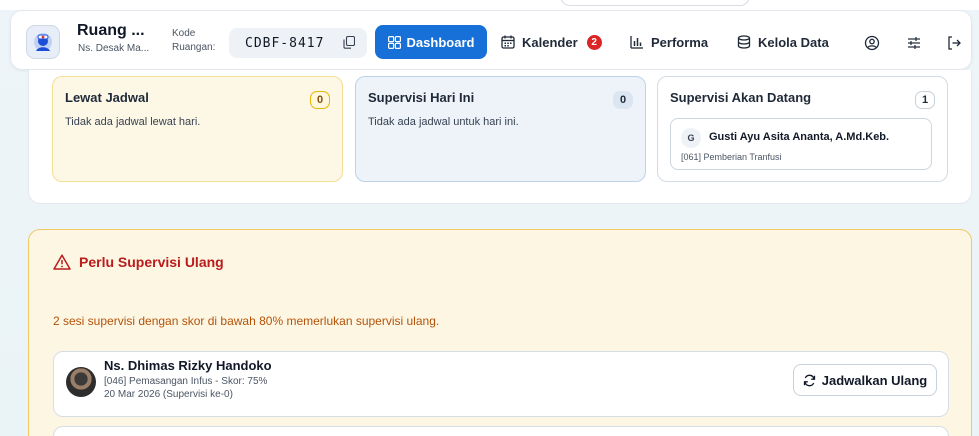  I want to click on top-strip, so click(489, 5).